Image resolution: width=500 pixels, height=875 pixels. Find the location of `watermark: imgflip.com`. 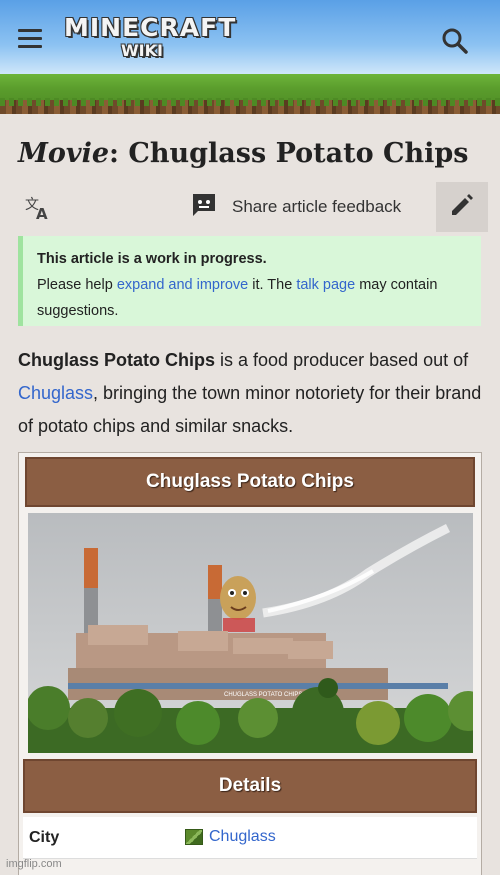

watermark: imgflip.com is located at coordinates (34, 864).